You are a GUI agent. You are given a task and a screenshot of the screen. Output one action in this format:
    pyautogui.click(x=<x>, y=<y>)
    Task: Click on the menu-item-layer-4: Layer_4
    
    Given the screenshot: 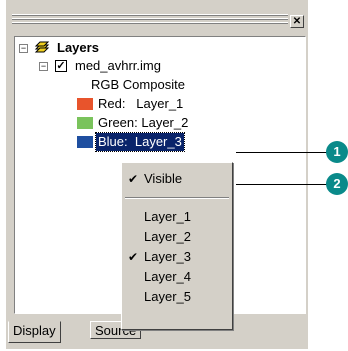 What is the action you would take?
    pyautogui.click(x=177, y=277)
    